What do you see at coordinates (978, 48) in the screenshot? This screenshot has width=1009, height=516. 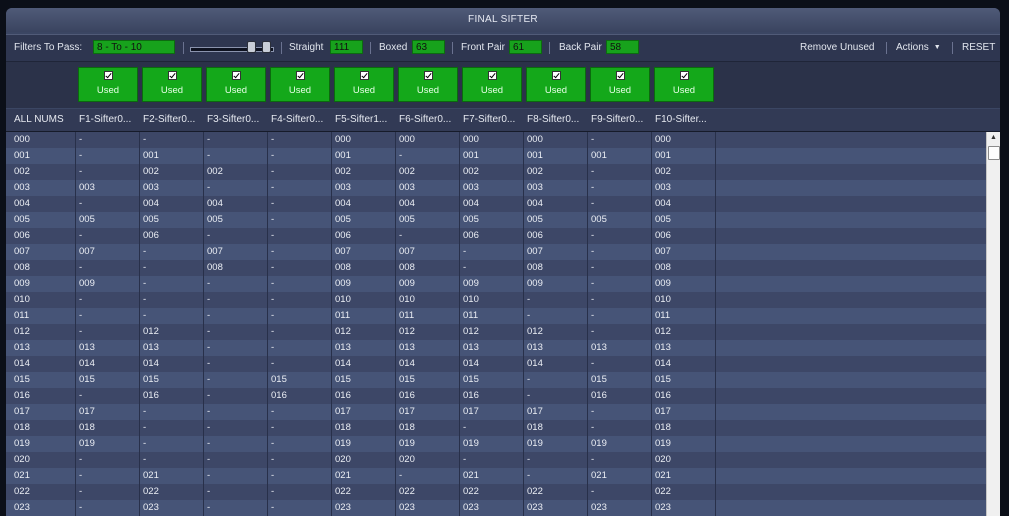 I see `reset-button: RESET` at bounding box center [978, 48].